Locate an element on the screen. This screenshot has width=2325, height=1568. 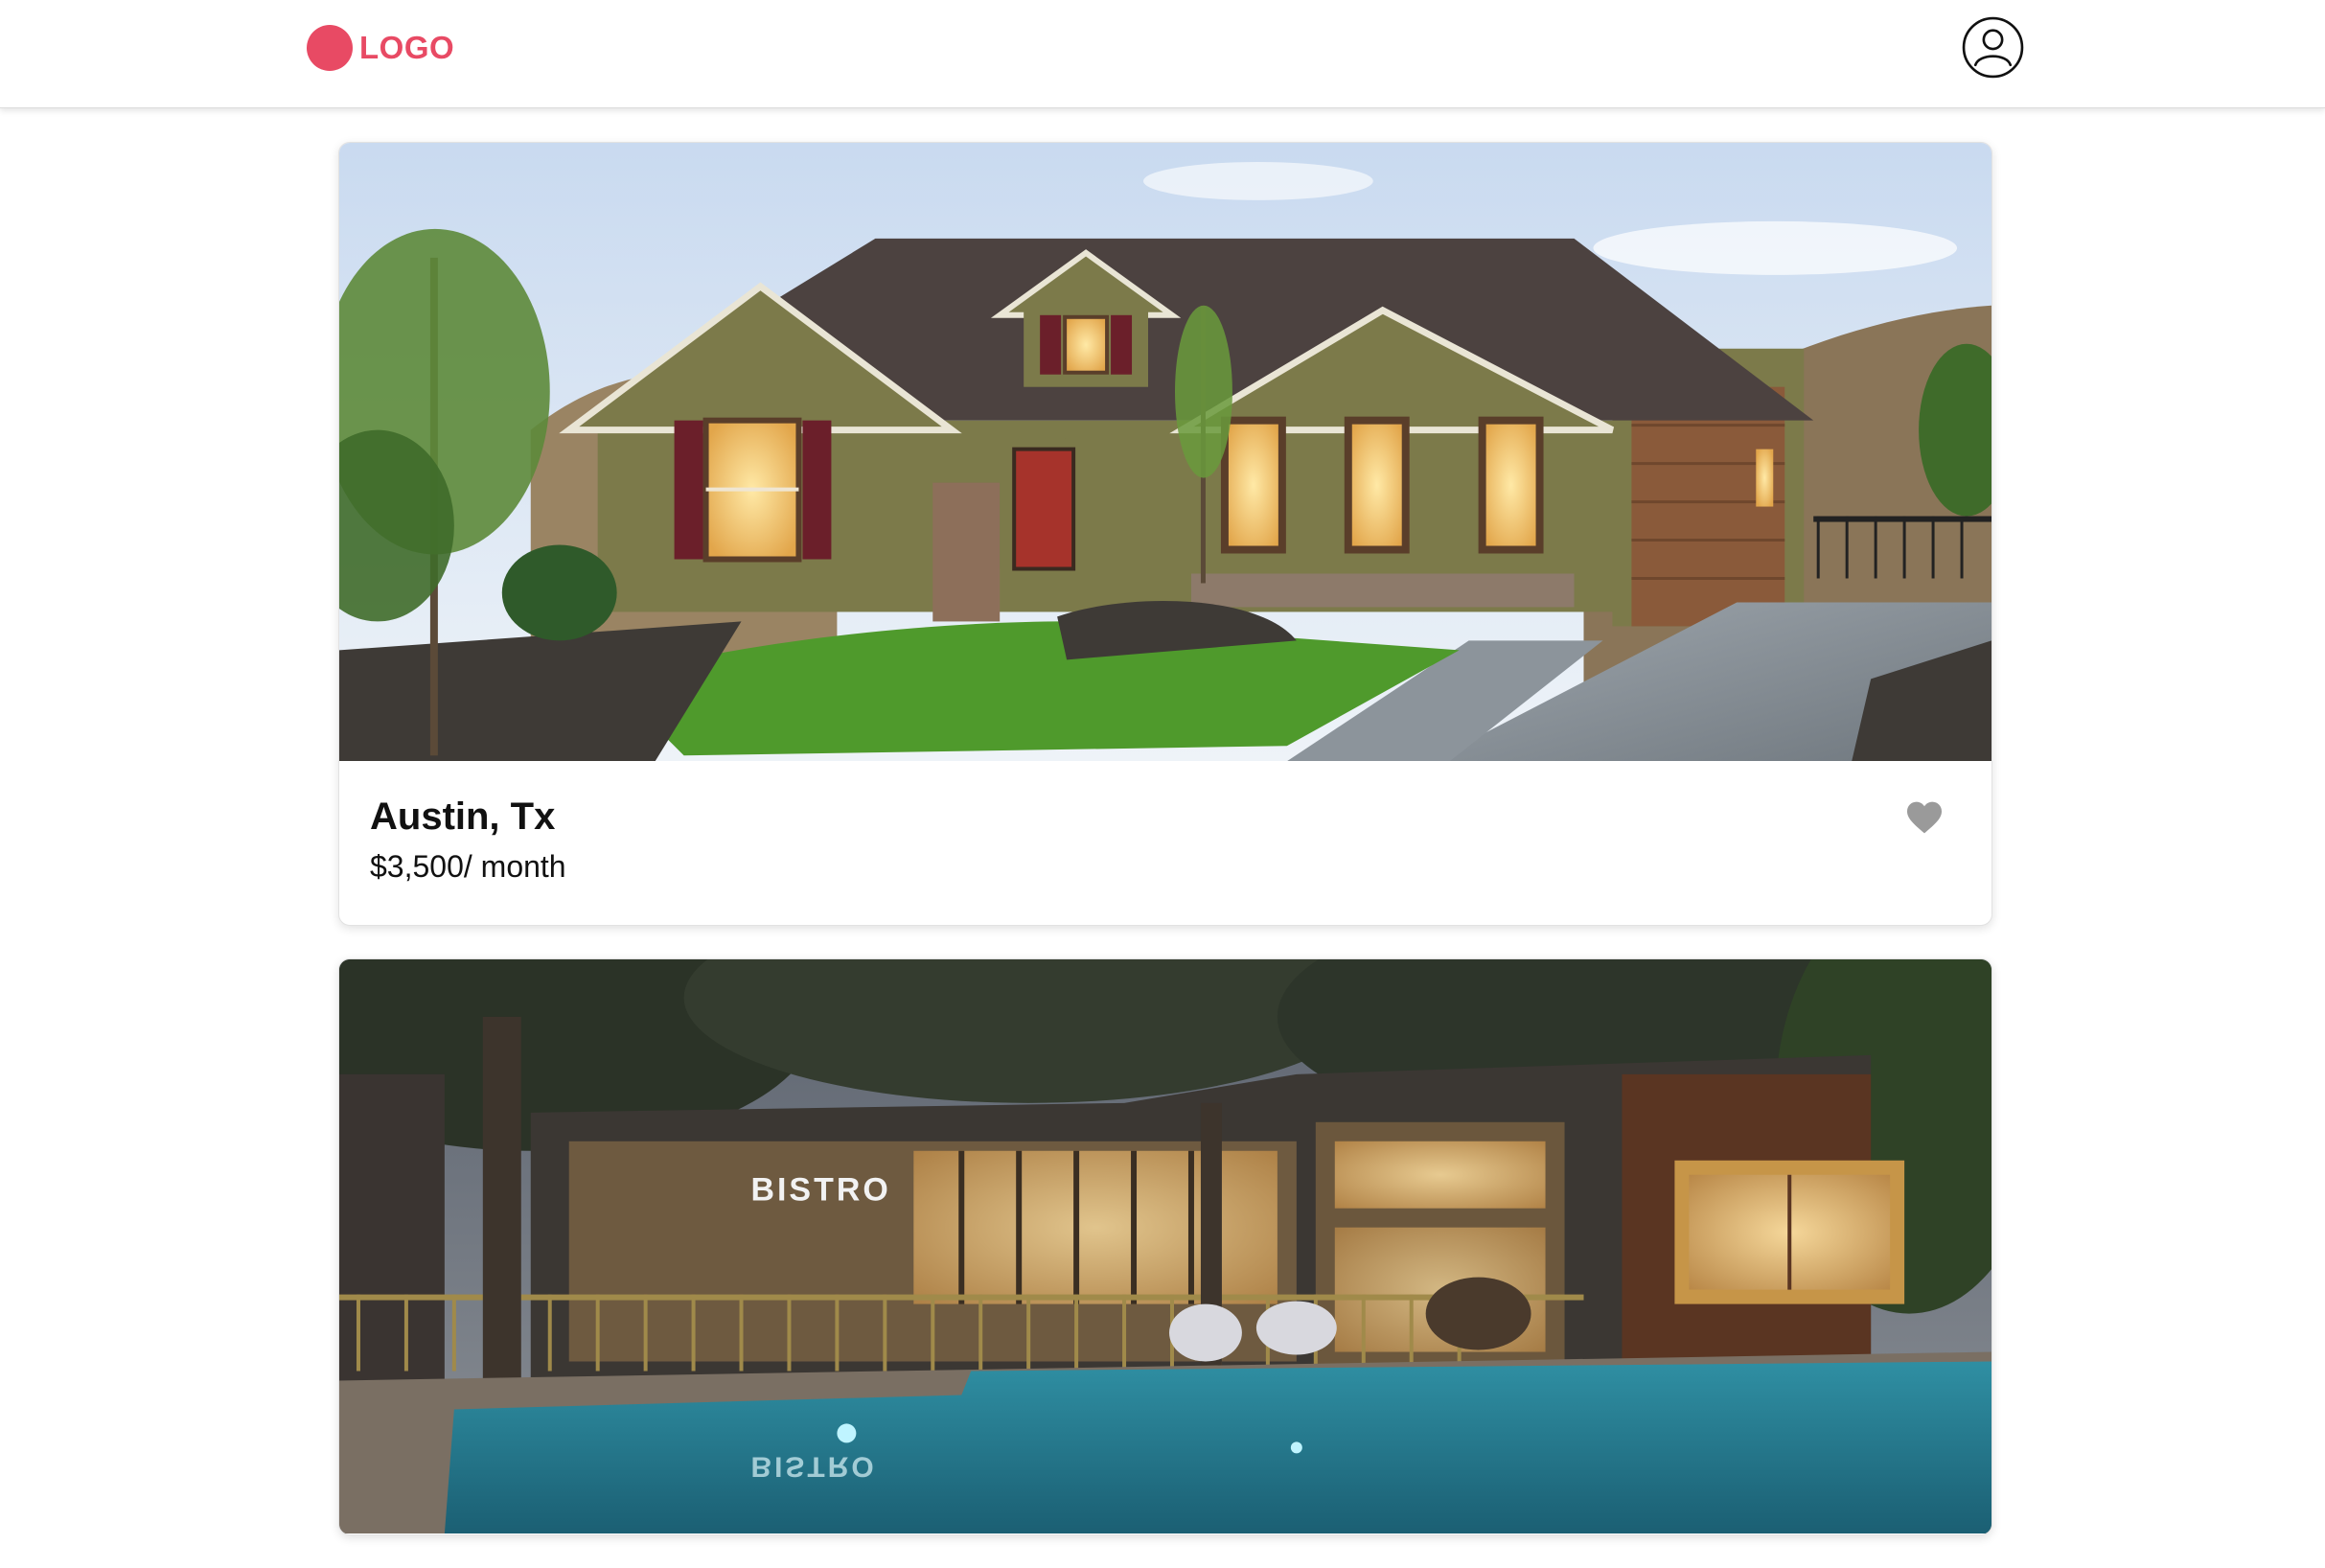
favorite-button is located at coordinates (1925, 817).